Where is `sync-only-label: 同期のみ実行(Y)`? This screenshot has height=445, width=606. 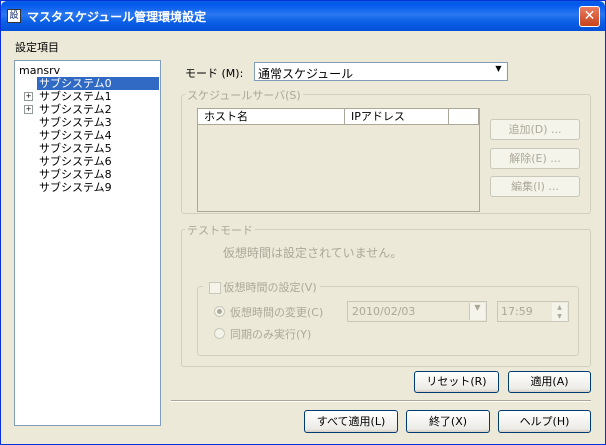 sync-only-label: 同期のみ実行(Y) is located at coordinates (271, 334).